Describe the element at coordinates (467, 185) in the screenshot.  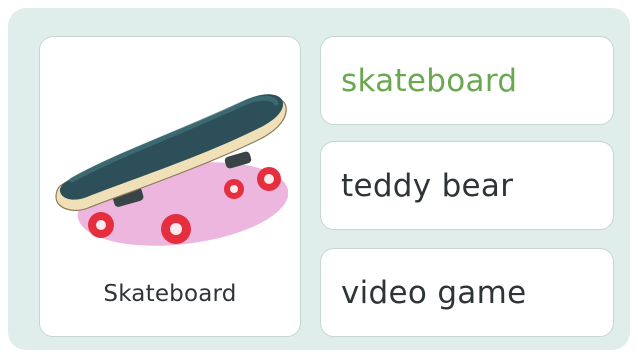
I see `choice-teddy-bear: teddy bear` at that location.